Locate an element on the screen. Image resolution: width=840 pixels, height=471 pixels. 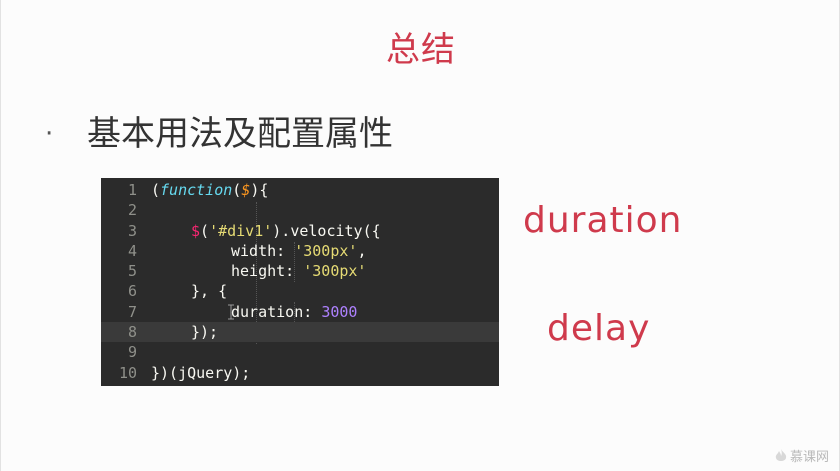
watermark: 慕课网 is located at coordinates (802, 455).